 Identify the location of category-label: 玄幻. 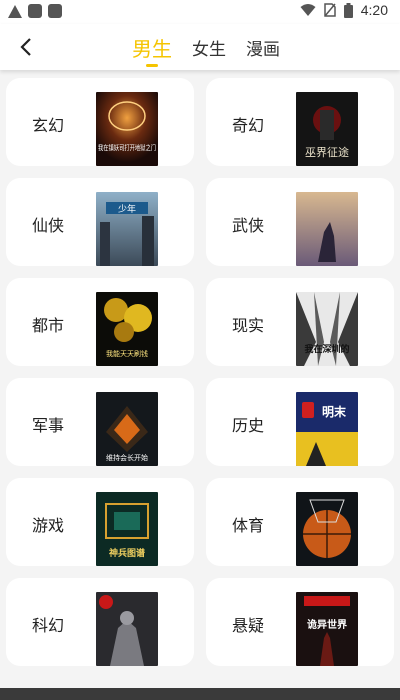
(48, 125).